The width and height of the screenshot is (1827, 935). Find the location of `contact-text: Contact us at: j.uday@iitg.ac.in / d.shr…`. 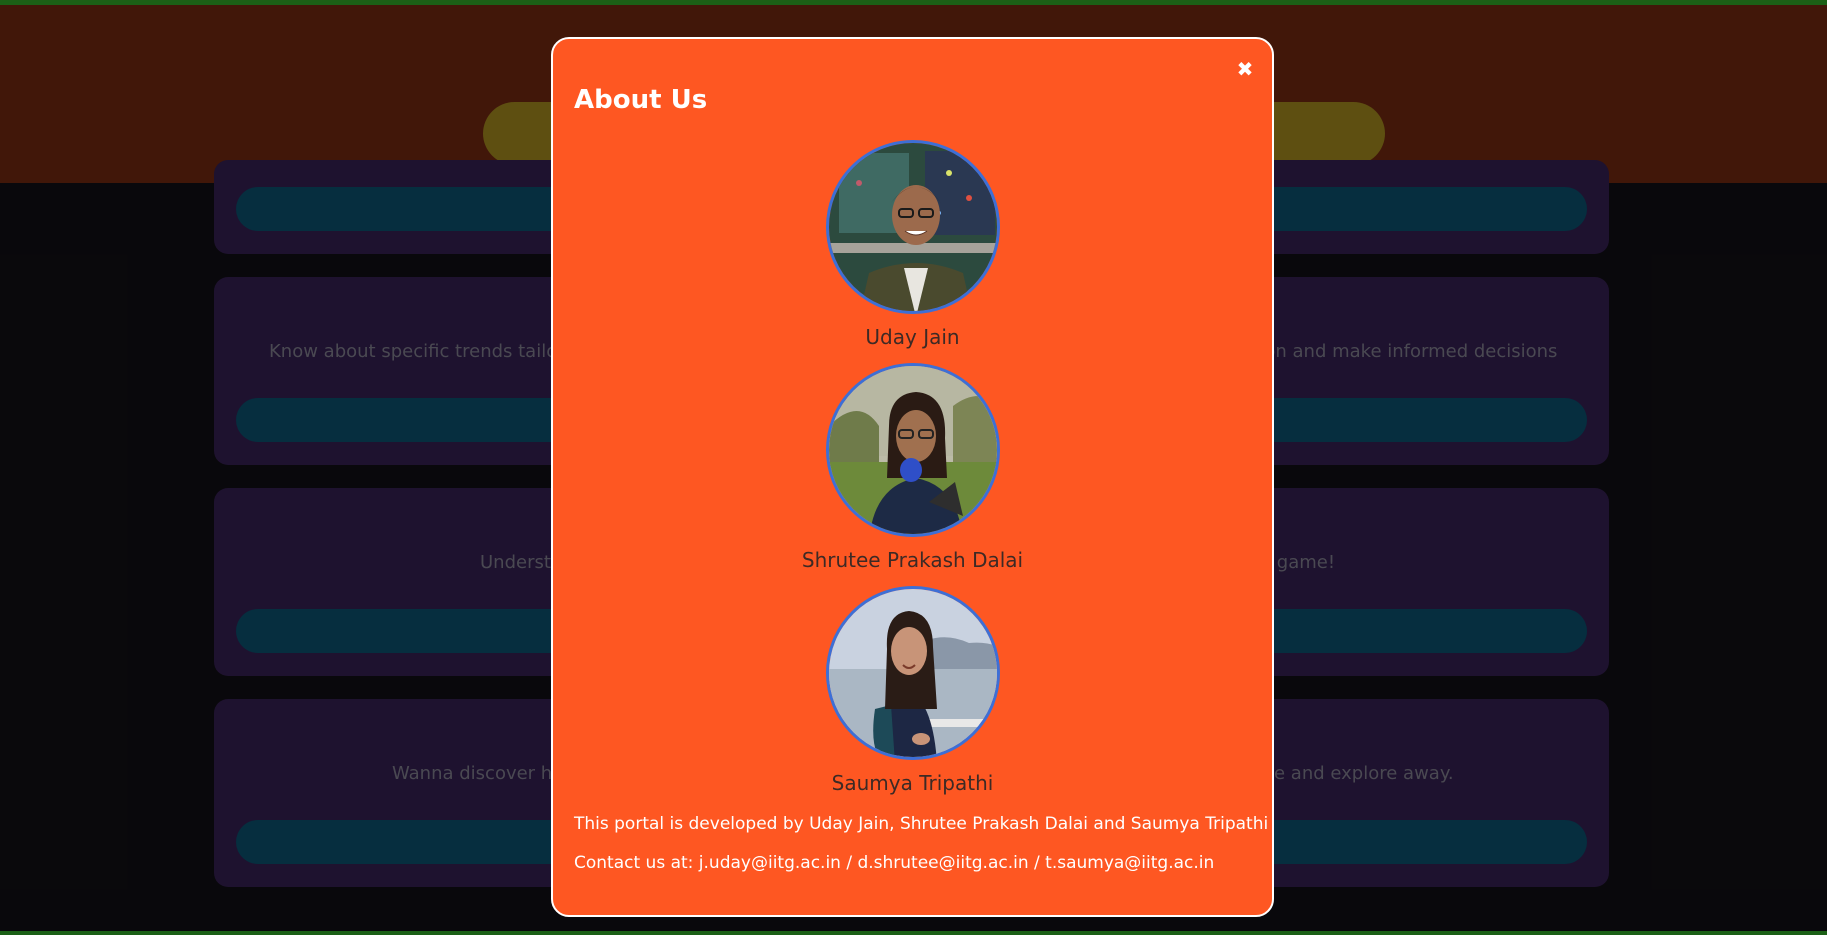

contact-text: Contact us at: j.uday@iitg.ac.in / d.shr… is located at coordinates (894, 863).